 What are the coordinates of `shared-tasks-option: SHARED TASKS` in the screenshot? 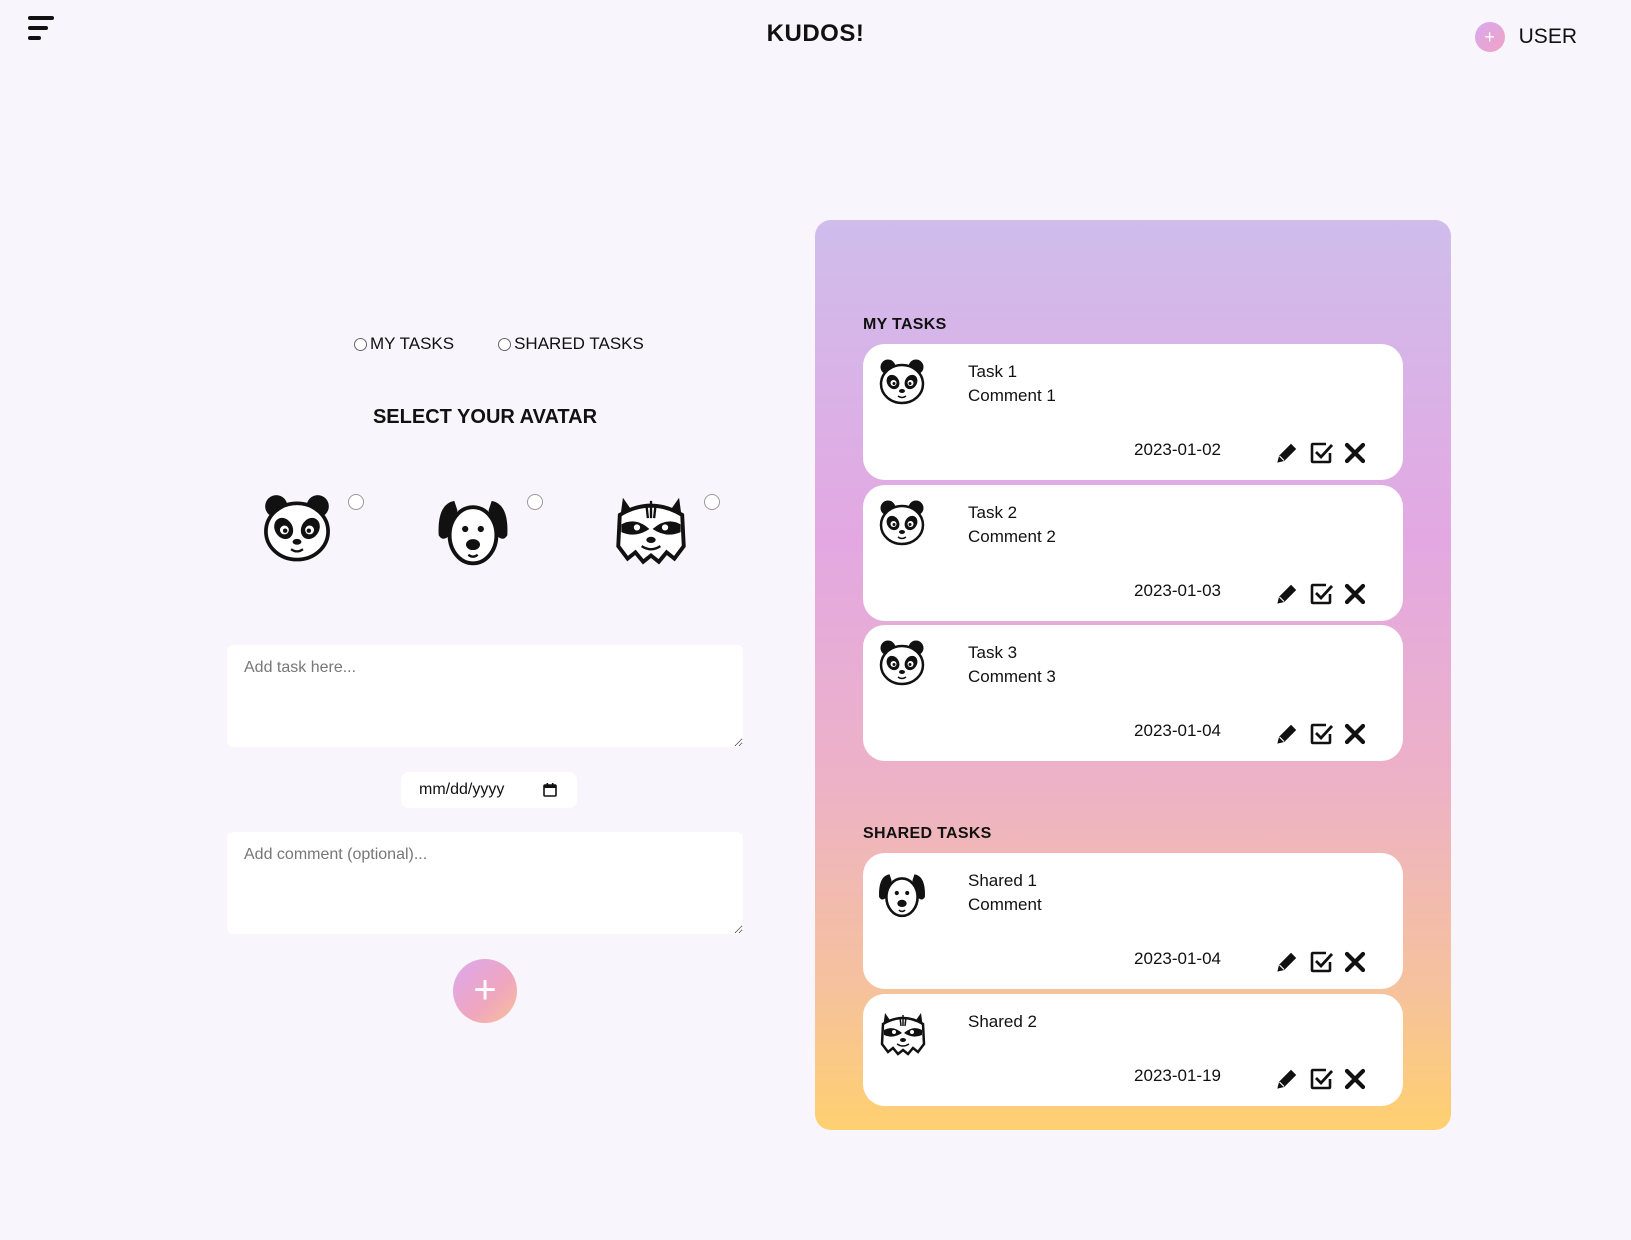 It's located at (571, 344).